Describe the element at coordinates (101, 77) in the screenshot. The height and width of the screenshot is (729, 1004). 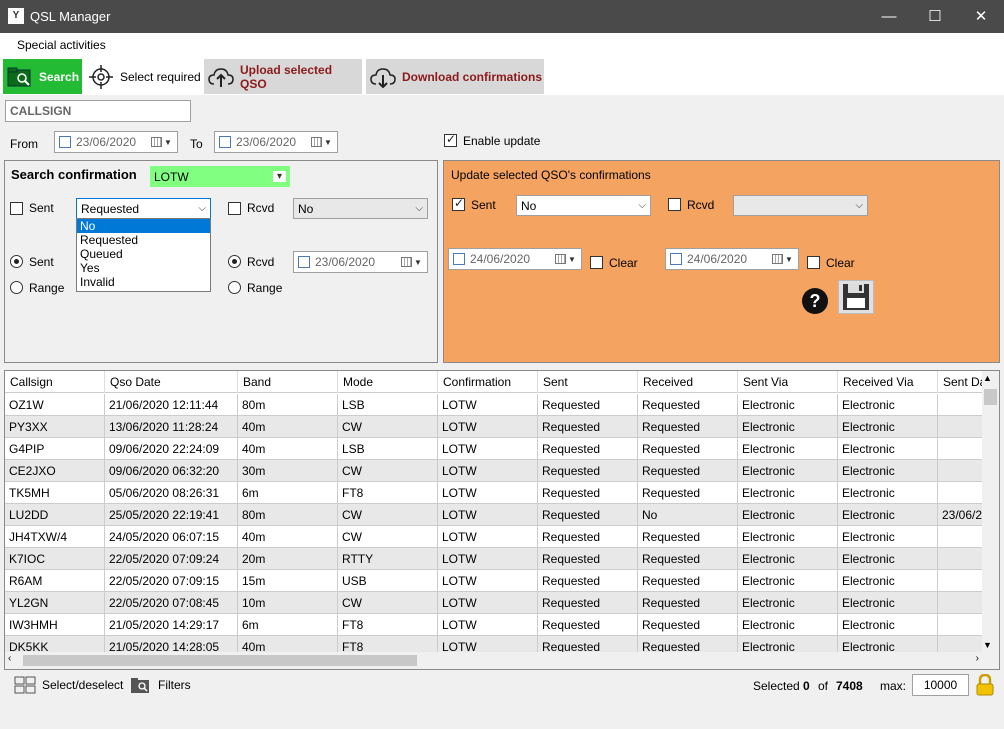
I see `crosshair-icon` at that location.